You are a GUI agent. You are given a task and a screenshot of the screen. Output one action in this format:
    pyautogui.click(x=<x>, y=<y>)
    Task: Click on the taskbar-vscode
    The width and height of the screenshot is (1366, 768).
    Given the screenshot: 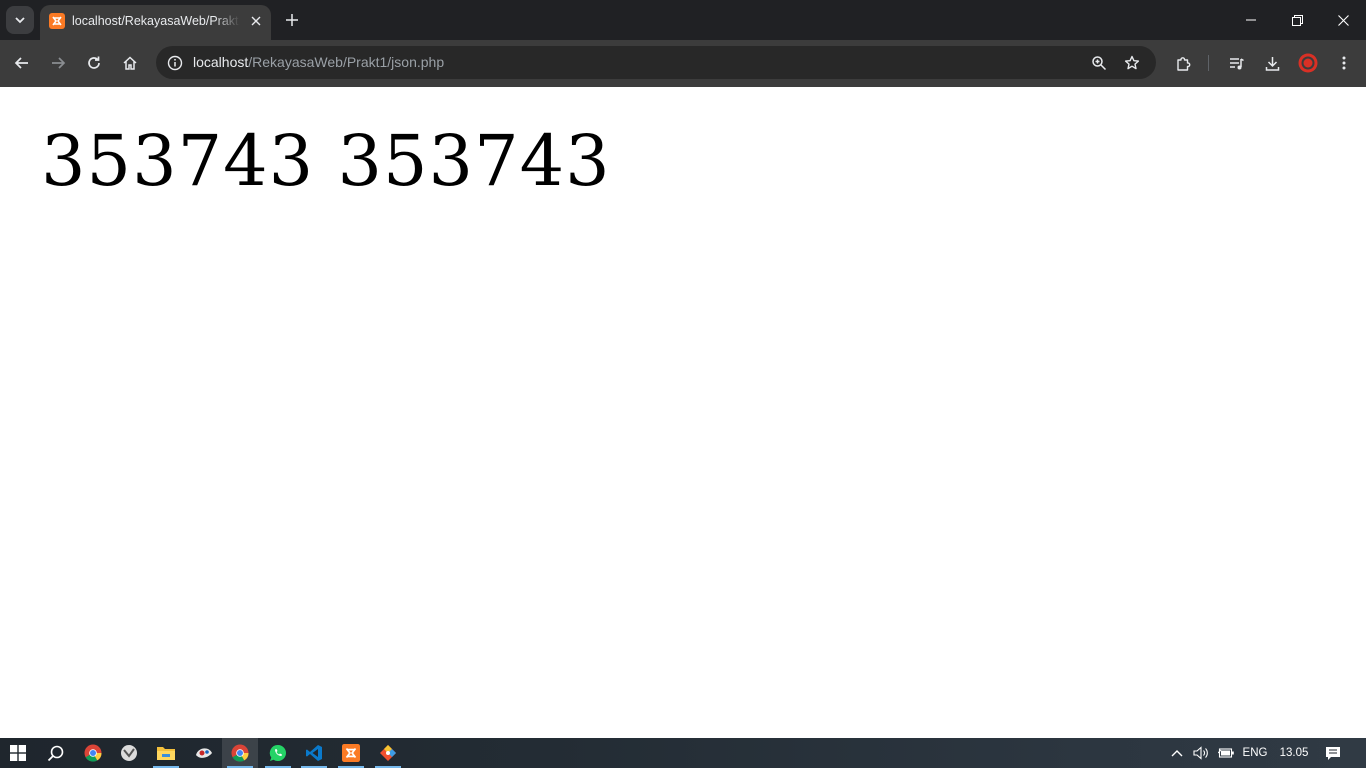 What is the action you would take?
    pyautogui.click(x=314, y=753)
    